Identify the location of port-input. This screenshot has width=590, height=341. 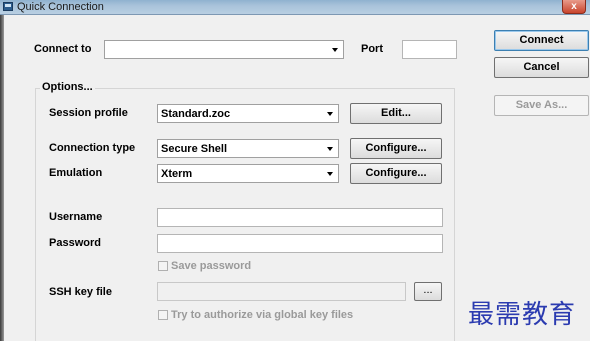
(429, 49).